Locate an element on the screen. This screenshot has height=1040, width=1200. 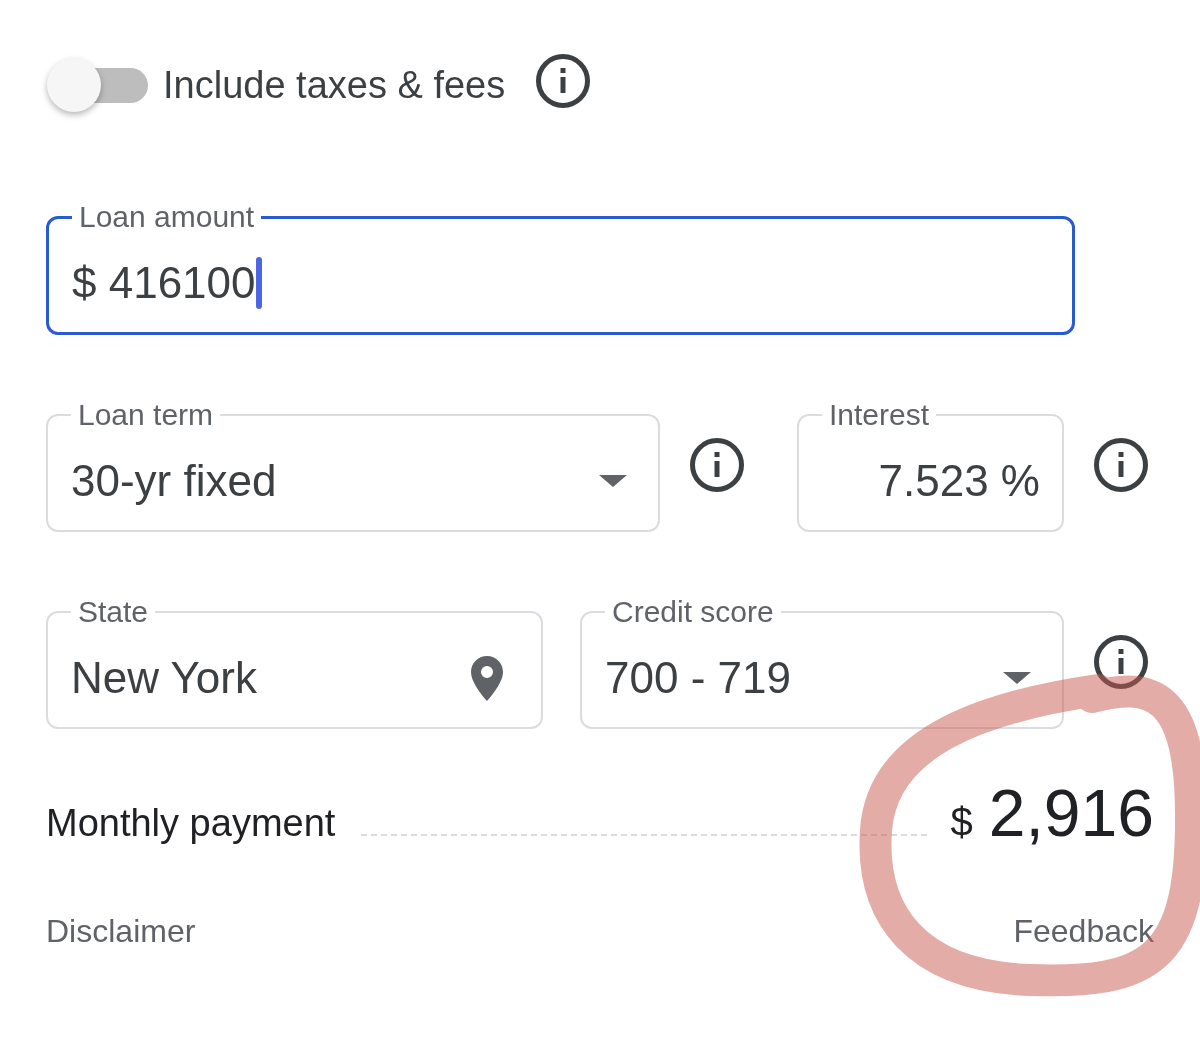
toggle-switch is located at coordinates (98, 85).